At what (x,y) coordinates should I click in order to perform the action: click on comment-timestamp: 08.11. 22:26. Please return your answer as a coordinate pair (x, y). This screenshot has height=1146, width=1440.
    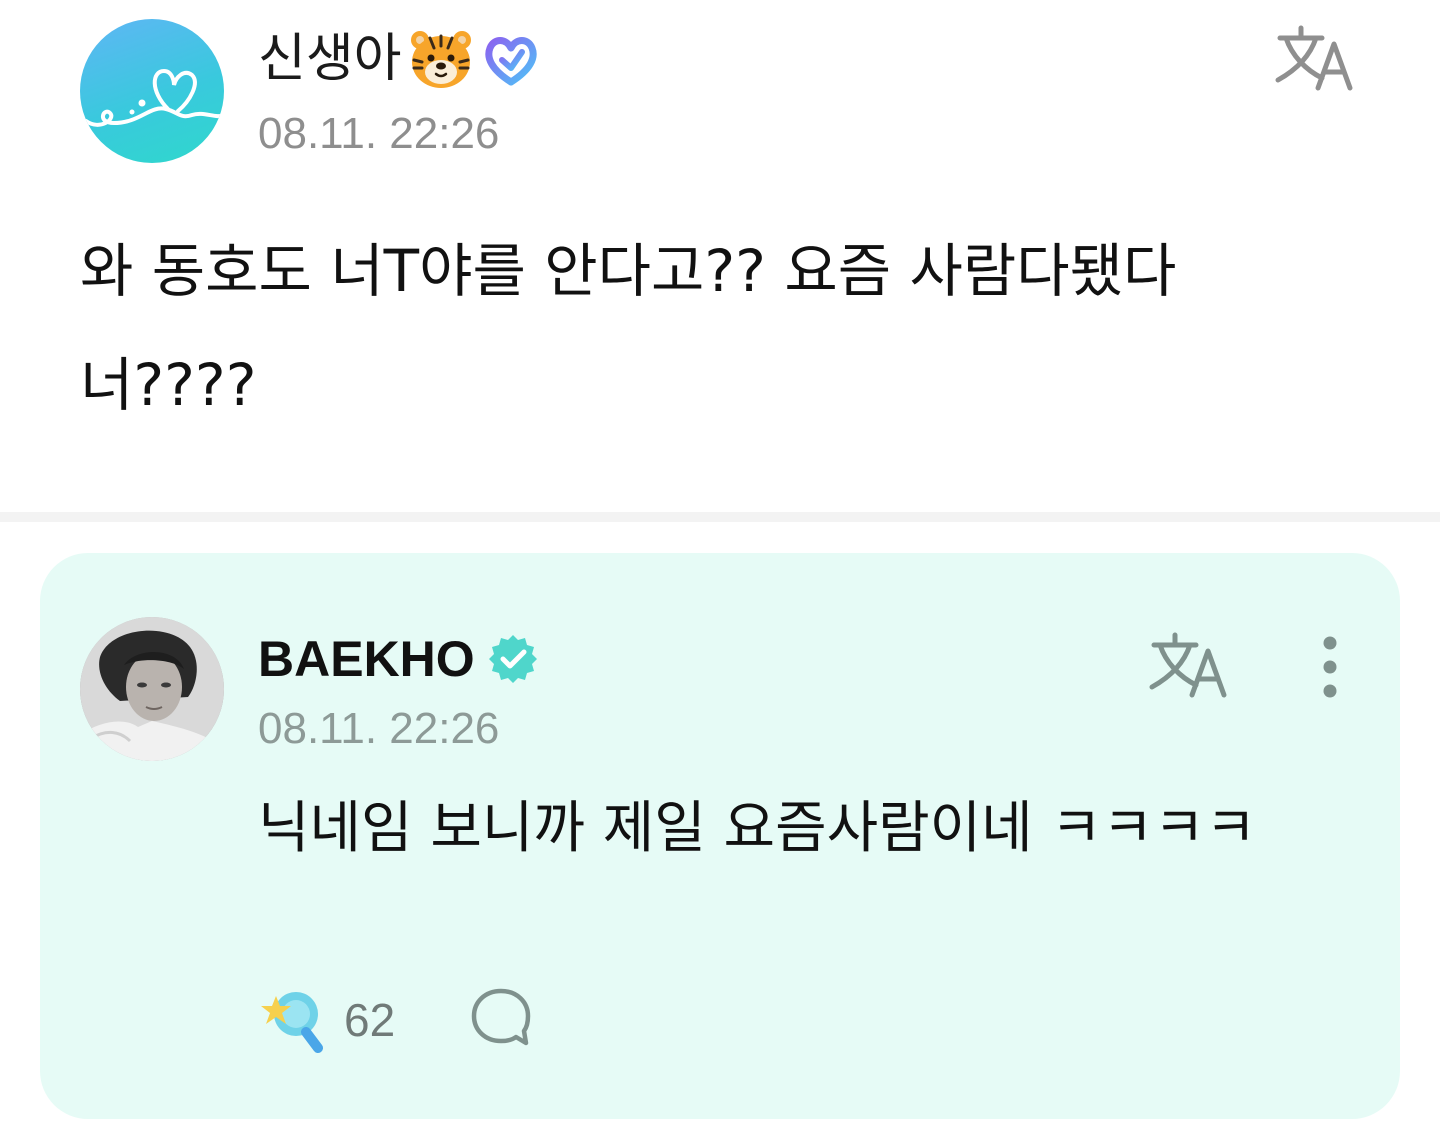
    Looking at the image, I should click on (379, 728).